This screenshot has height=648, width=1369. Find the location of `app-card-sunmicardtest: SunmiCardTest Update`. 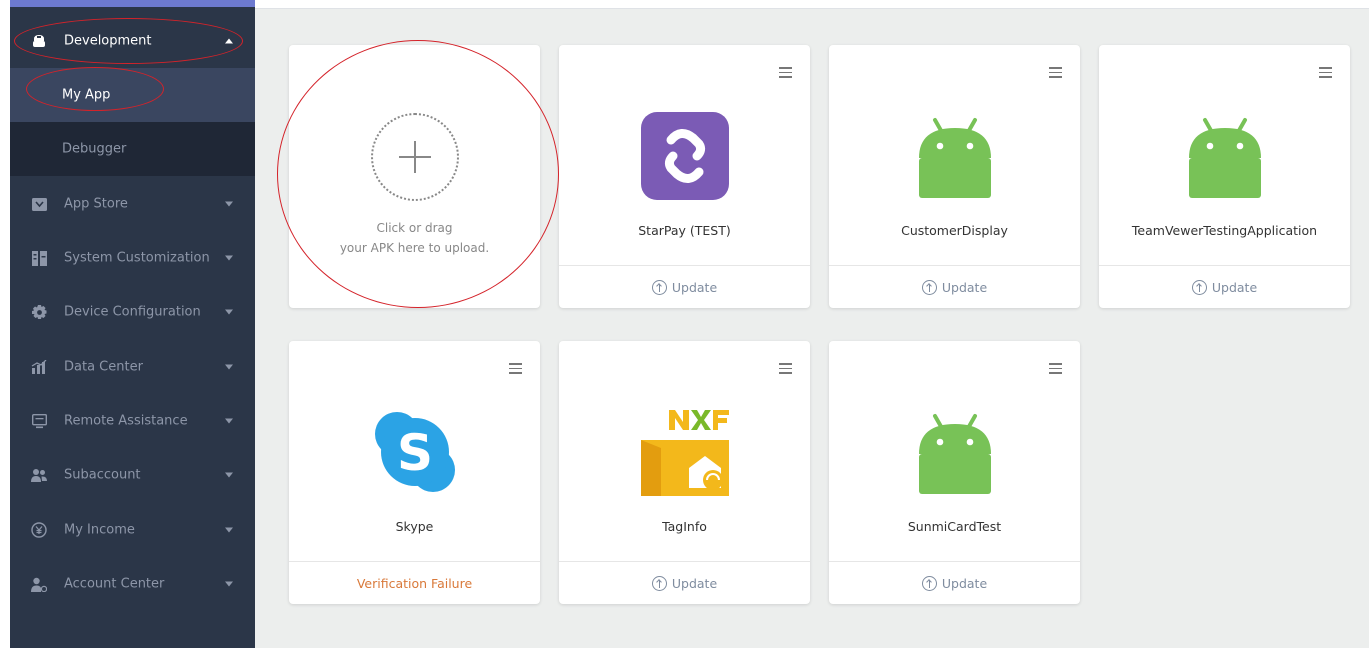

app-card-sunmicardtest: SunmiCardTest Update is located at coordinates (954, 472).